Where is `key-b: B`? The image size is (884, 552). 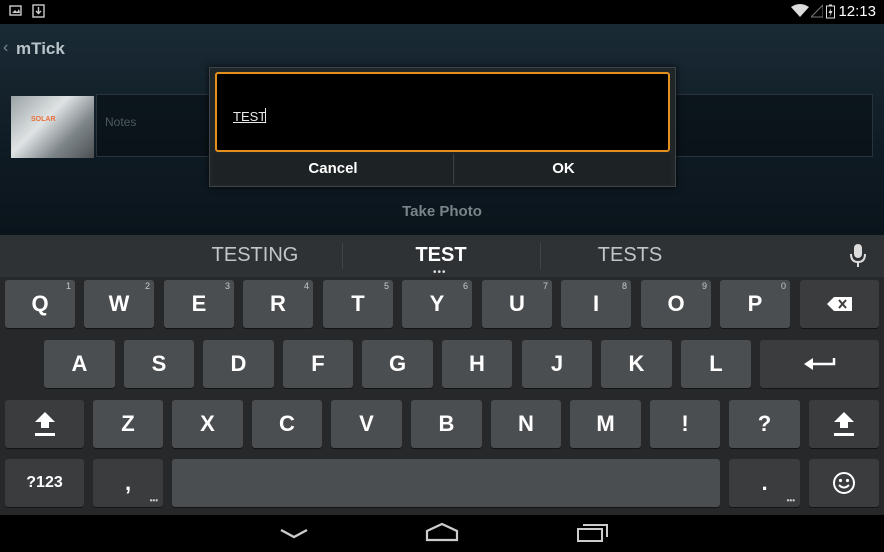 key-b: B is located at coordinates (446, 424).